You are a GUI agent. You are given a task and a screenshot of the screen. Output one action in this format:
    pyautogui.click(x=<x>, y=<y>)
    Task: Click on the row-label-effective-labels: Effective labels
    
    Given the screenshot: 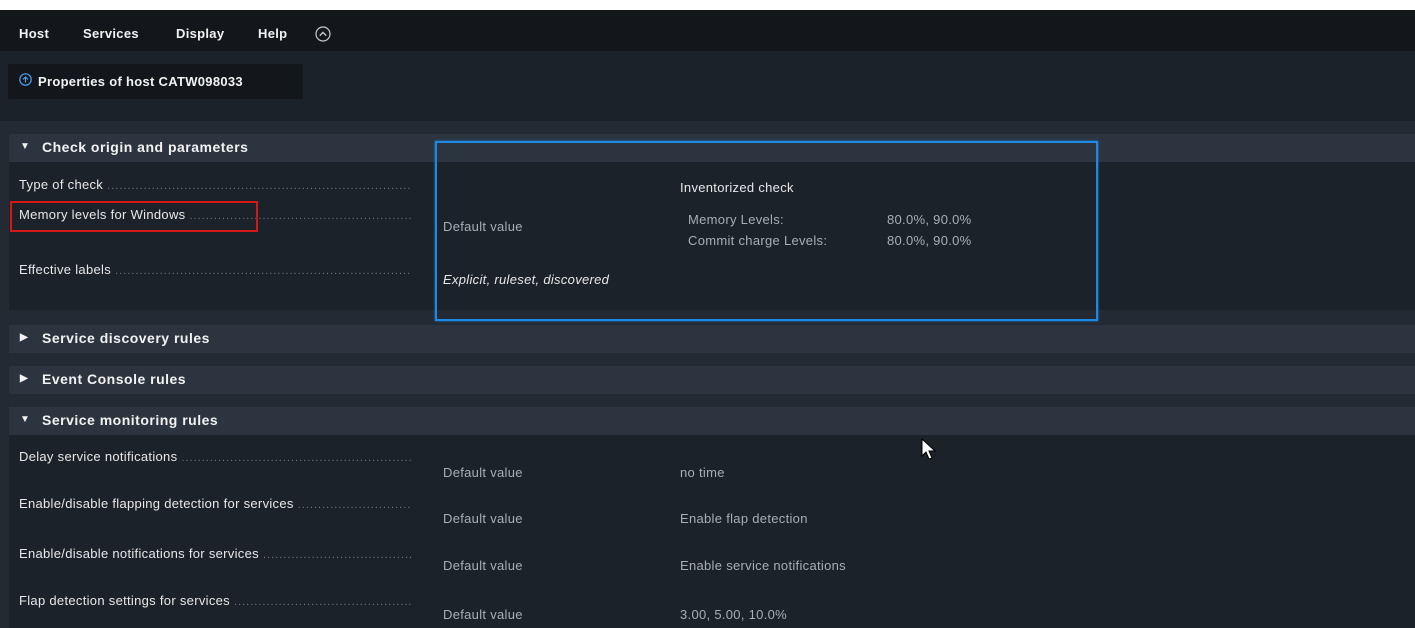 What is the action you would take?
    pyautogui.click(x=215, y=269)
    